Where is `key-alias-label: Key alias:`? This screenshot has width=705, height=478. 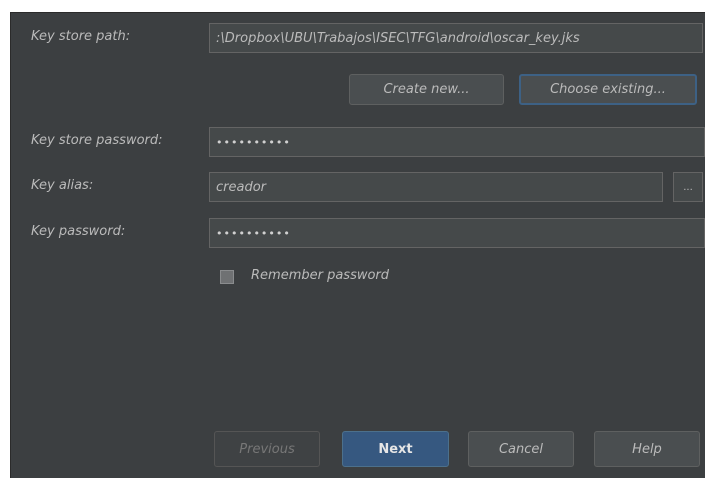
key-alias-label: Key alias: is located at coordinates (62, 185).